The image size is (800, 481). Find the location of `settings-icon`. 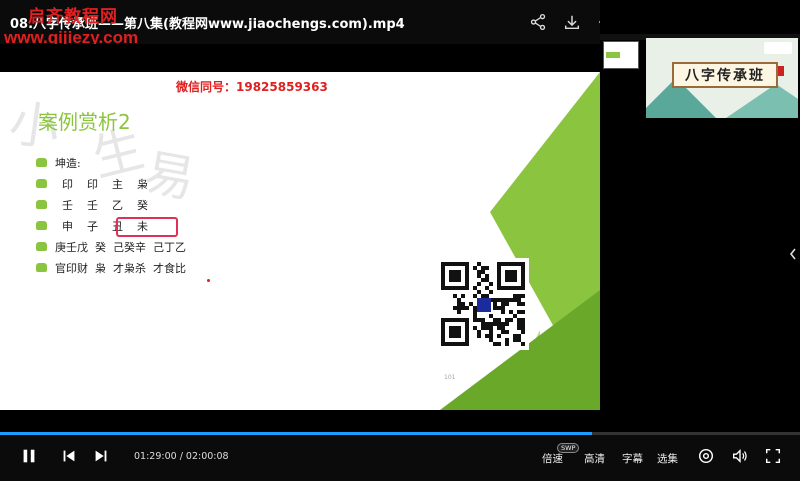

settings-icon is located at coordinates (706, 456).